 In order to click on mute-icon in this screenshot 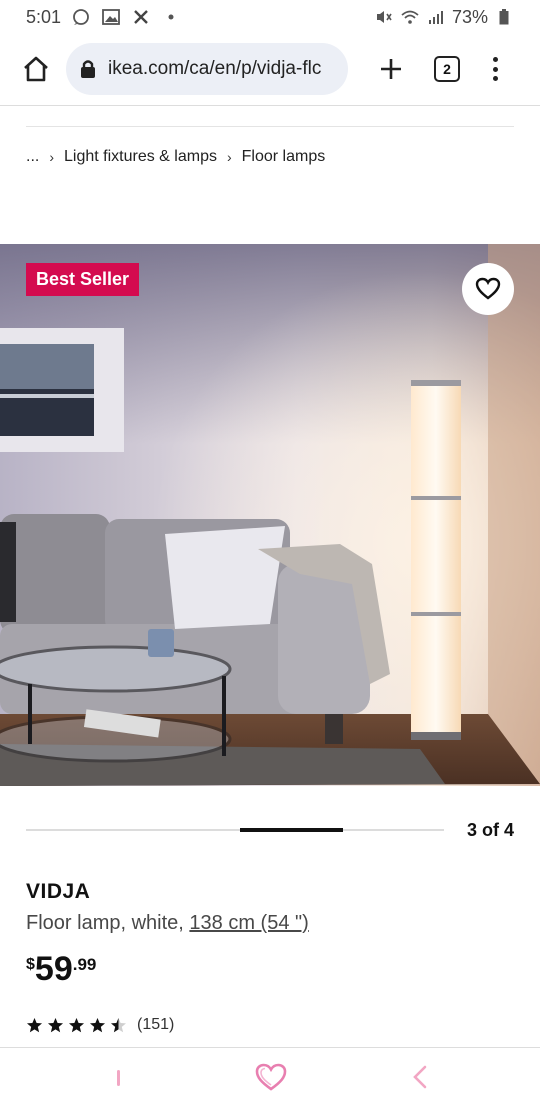, I will do `click(384, 17)`.